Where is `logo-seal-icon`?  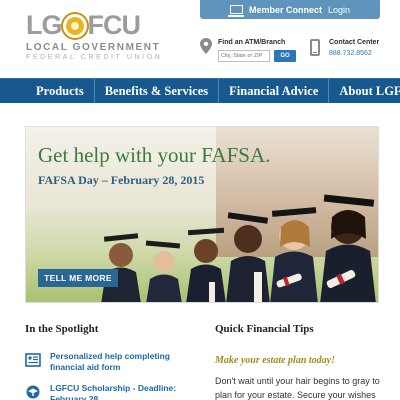 logo-seal-icon is located at coordinates (74, 25).